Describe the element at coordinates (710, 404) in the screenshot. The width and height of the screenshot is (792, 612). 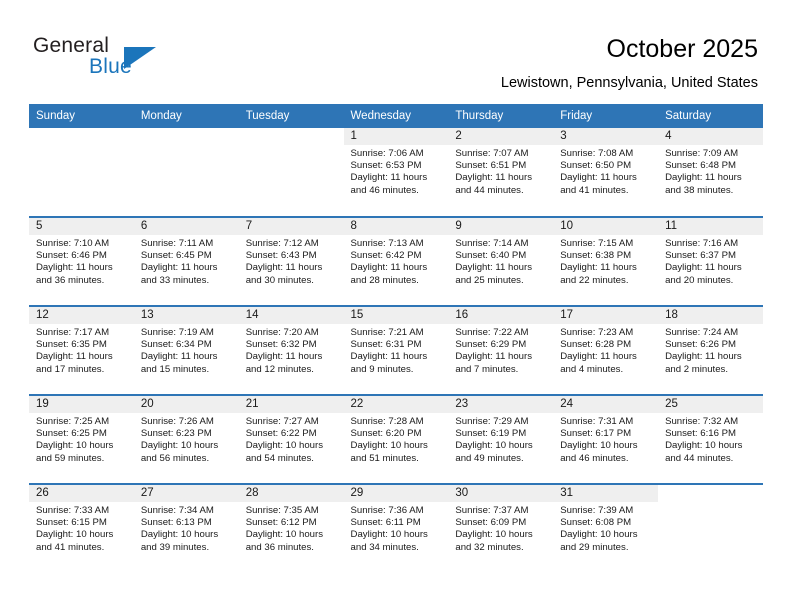
I see `day-number: 25` at that location.